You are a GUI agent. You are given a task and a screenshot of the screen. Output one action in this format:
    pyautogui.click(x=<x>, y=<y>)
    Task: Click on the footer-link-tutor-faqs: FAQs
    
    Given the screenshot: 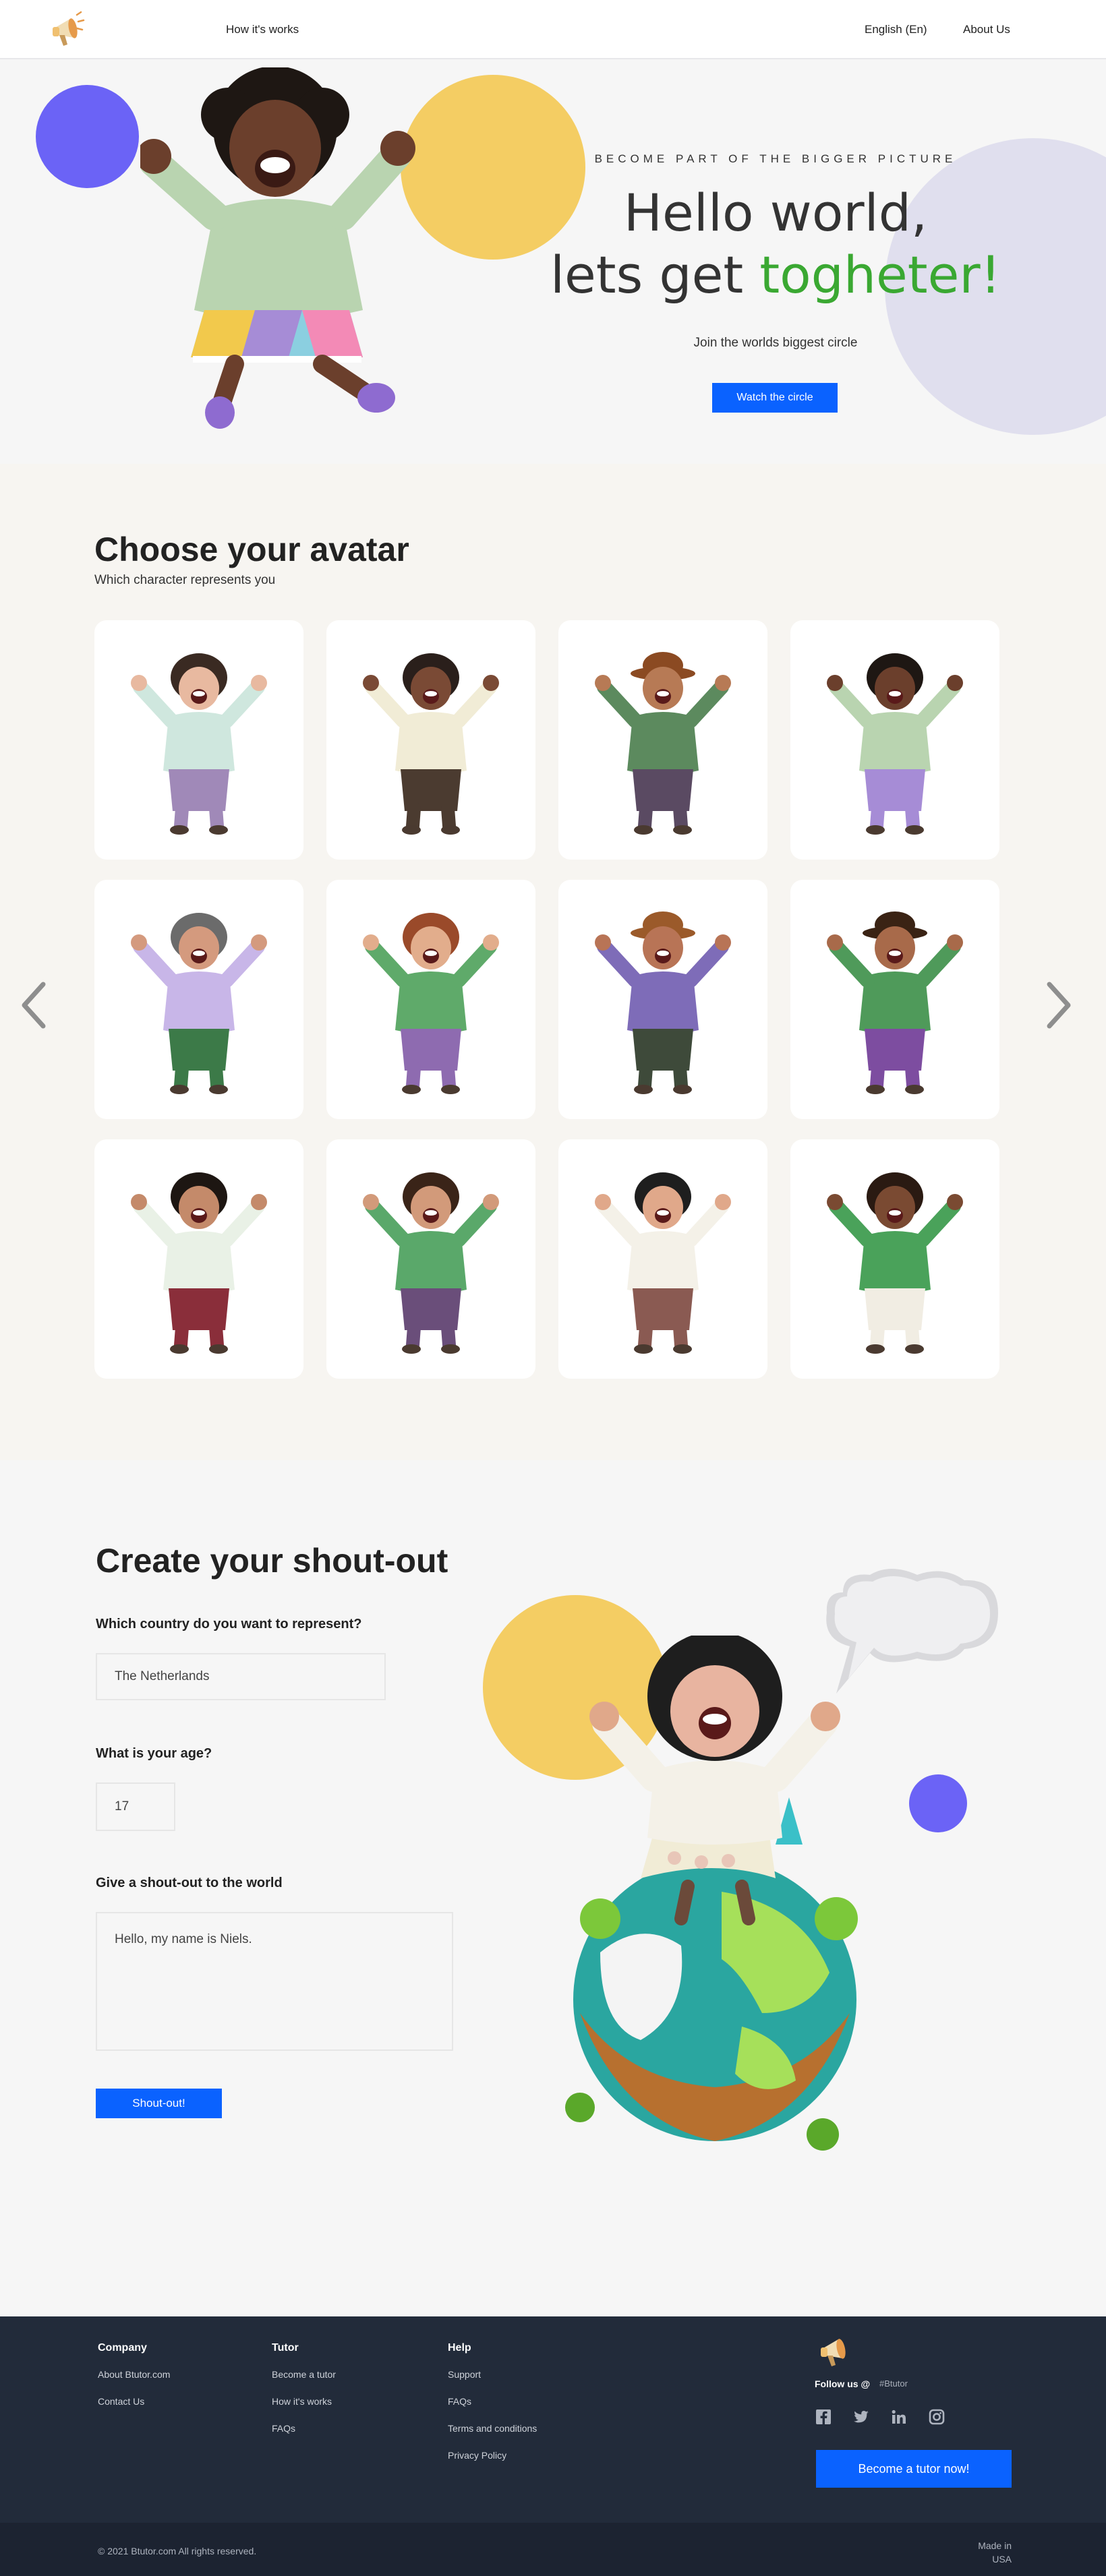 What is the action you would take?
    pyautogui.click(x=304, y=2428)
    